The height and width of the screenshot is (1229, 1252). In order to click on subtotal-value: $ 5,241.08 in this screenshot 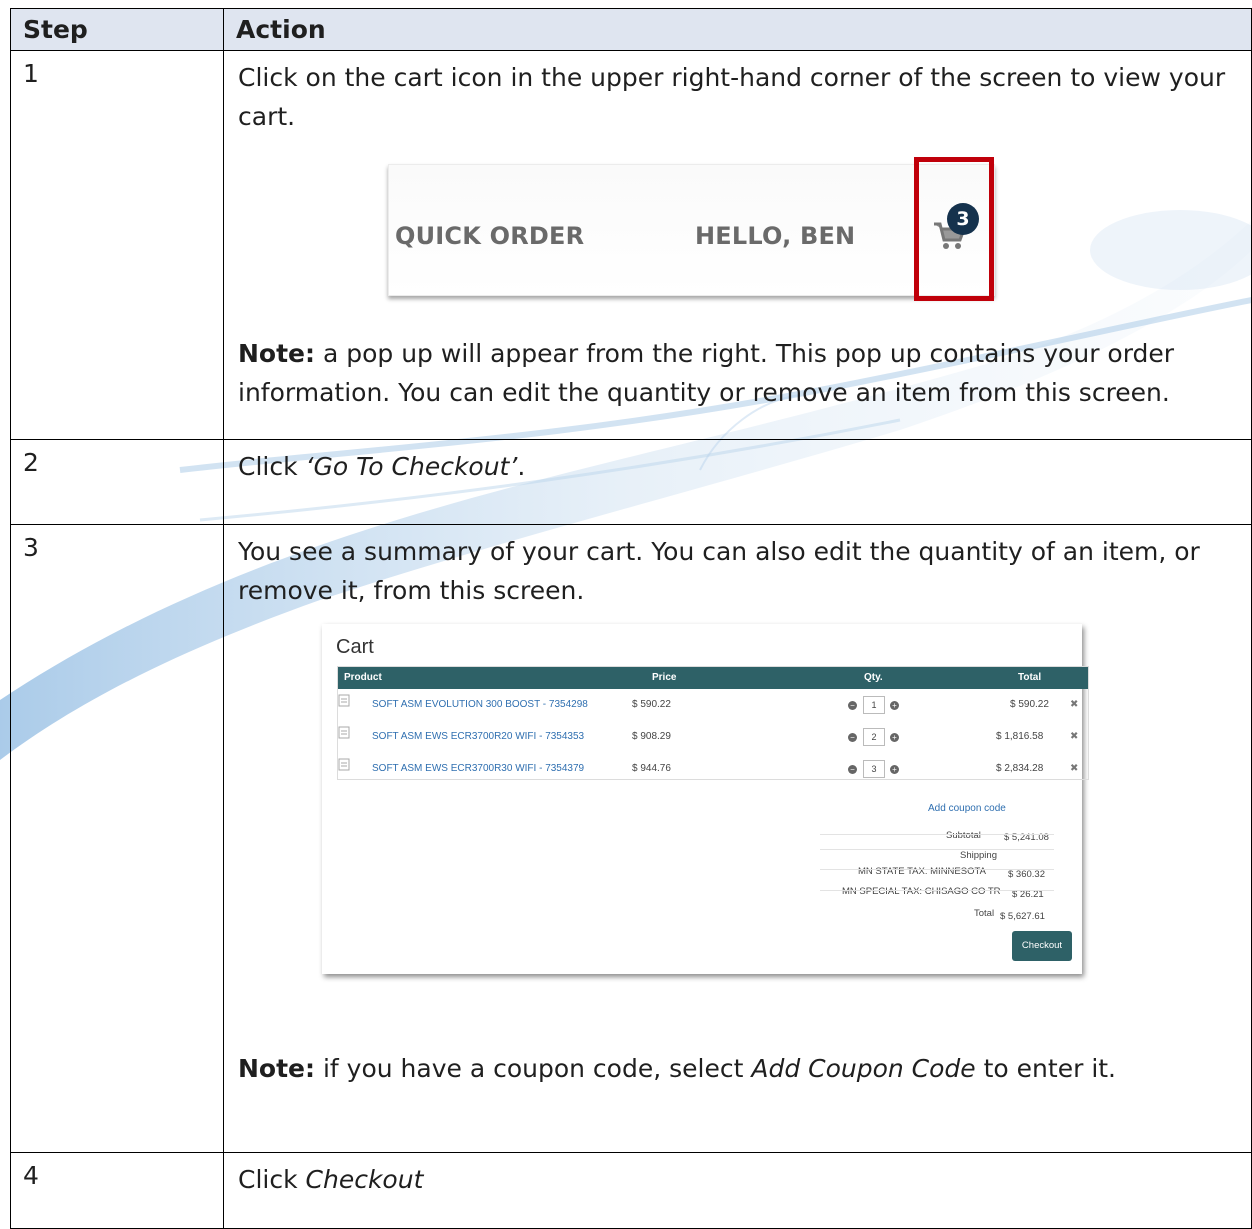, I will do `click(1026, 837)`.